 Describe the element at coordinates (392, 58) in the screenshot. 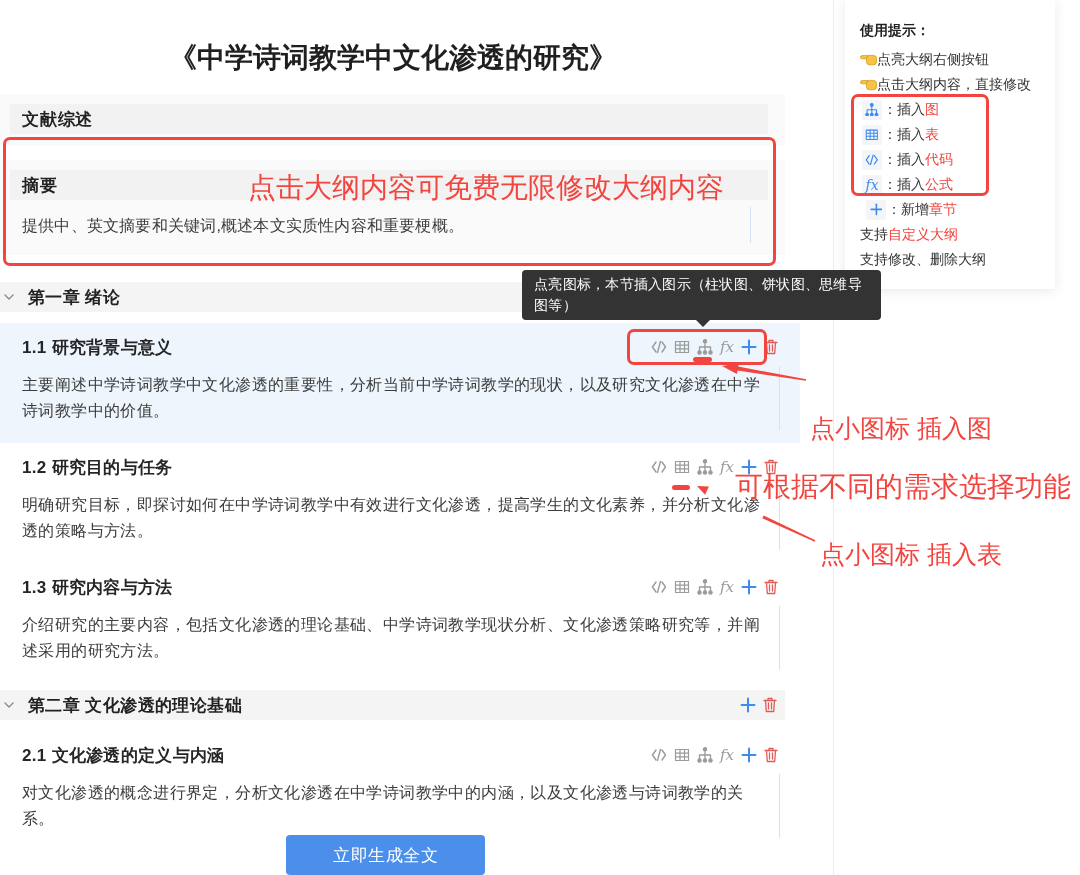

I see `document-title: 《中学诗词教学中文化渗透的研究》` at that location.